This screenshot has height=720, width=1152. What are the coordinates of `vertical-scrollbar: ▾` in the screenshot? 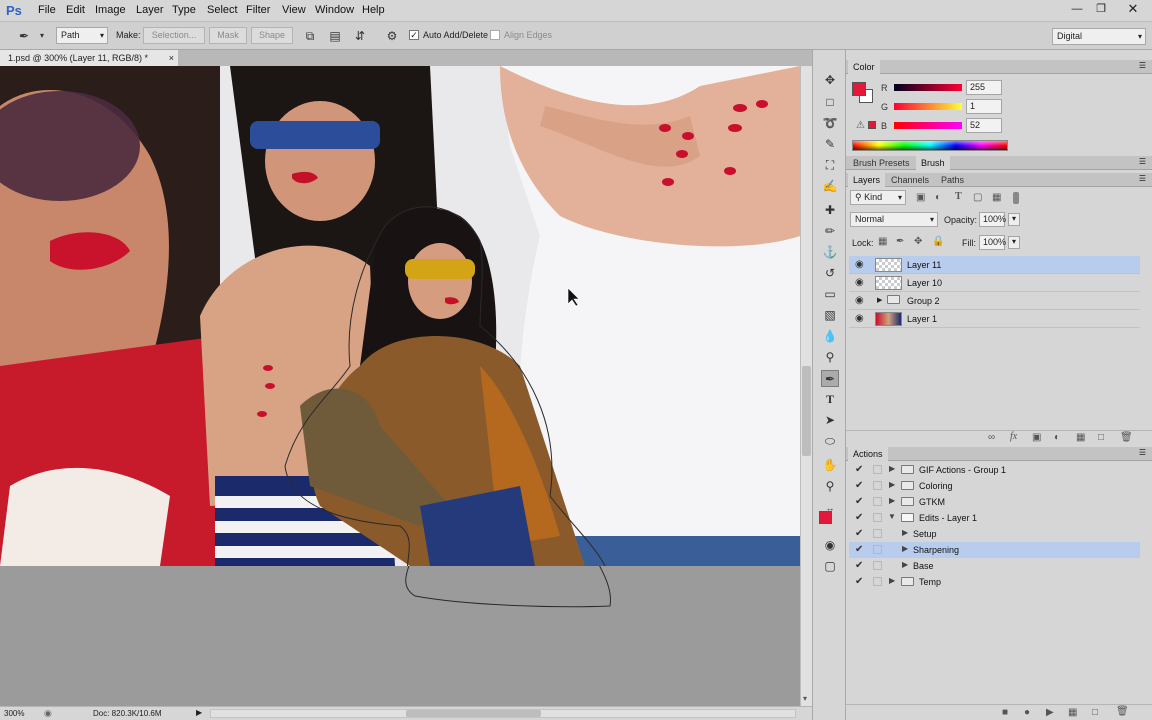 It's located at (806, 386).